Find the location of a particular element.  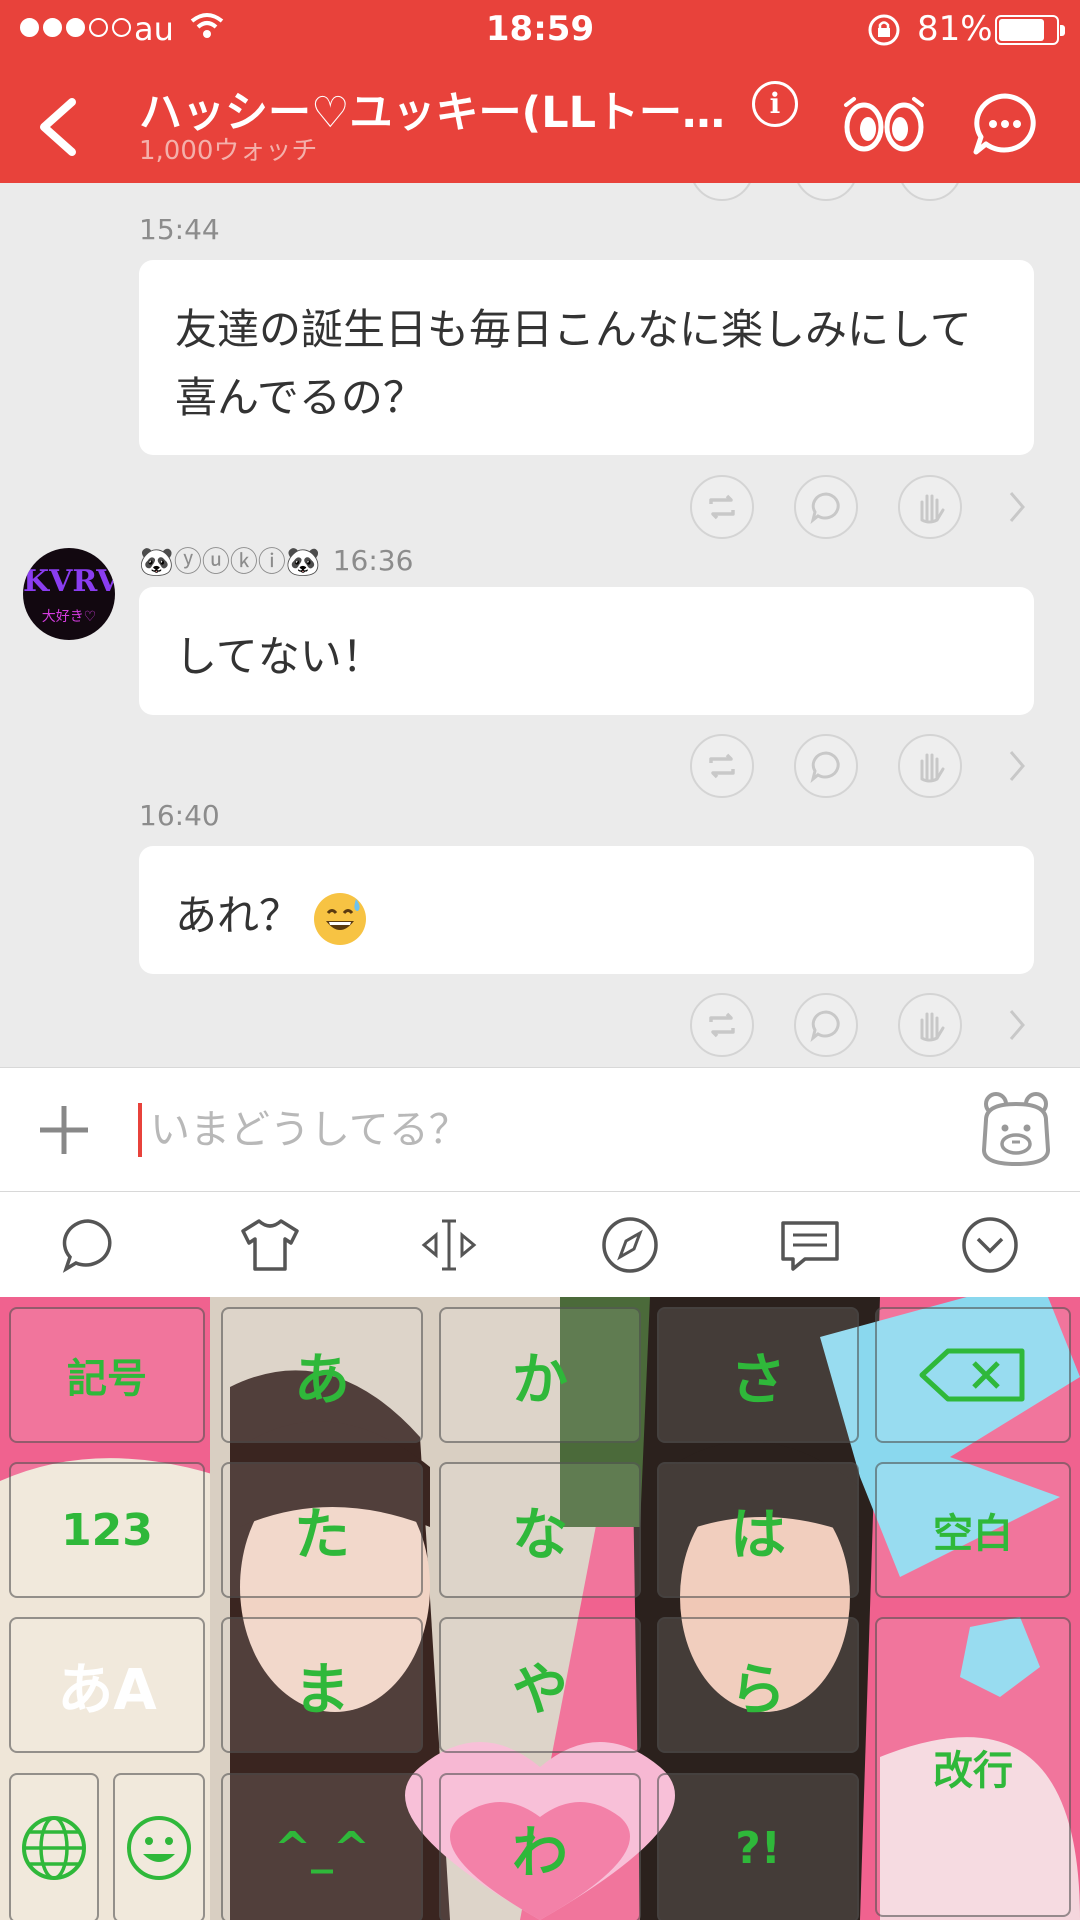

key-na-row: な is located at coordinates (540, 1530).